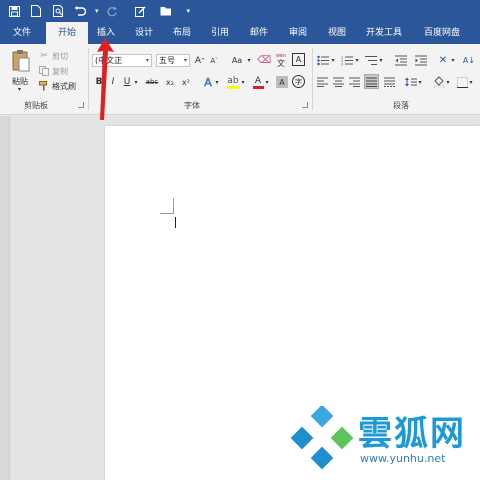  Describe the element at coordinates (36, 11) in the screenshot. I see `new-document-icon` at that location.